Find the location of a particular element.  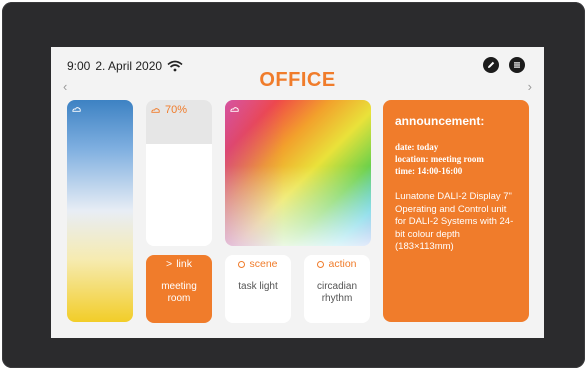

action-tile-header: action is located at coordinates (337, 264).